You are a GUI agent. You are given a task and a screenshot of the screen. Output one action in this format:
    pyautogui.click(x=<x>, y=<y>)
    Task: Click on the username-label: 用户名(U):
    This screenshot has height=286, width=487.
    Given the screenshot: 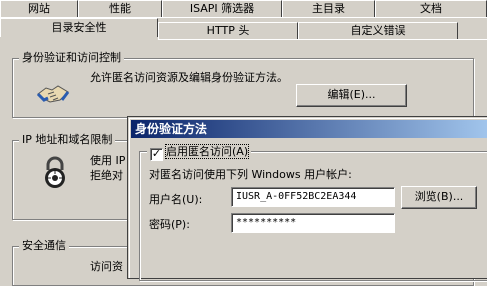 What is the action you would take?
    pyautogui.click(x=176, y=199)
    